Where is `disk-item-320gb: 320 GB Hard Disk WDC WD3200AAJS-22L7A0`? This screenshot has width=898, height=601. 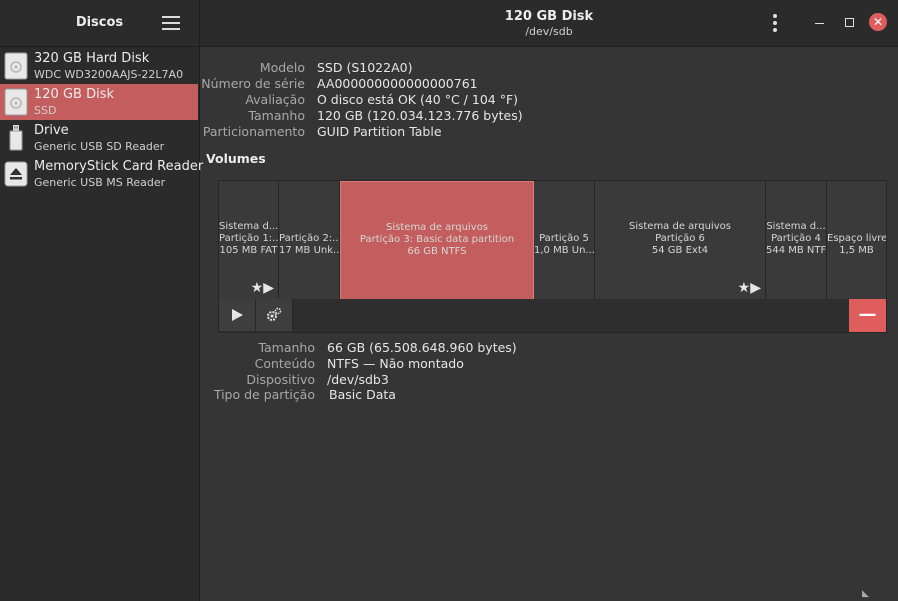
disk-item-320gb: 320 GB Hard Disk WDC WD3200AAJS-22L7A0 is located at coordinates (99, 66).